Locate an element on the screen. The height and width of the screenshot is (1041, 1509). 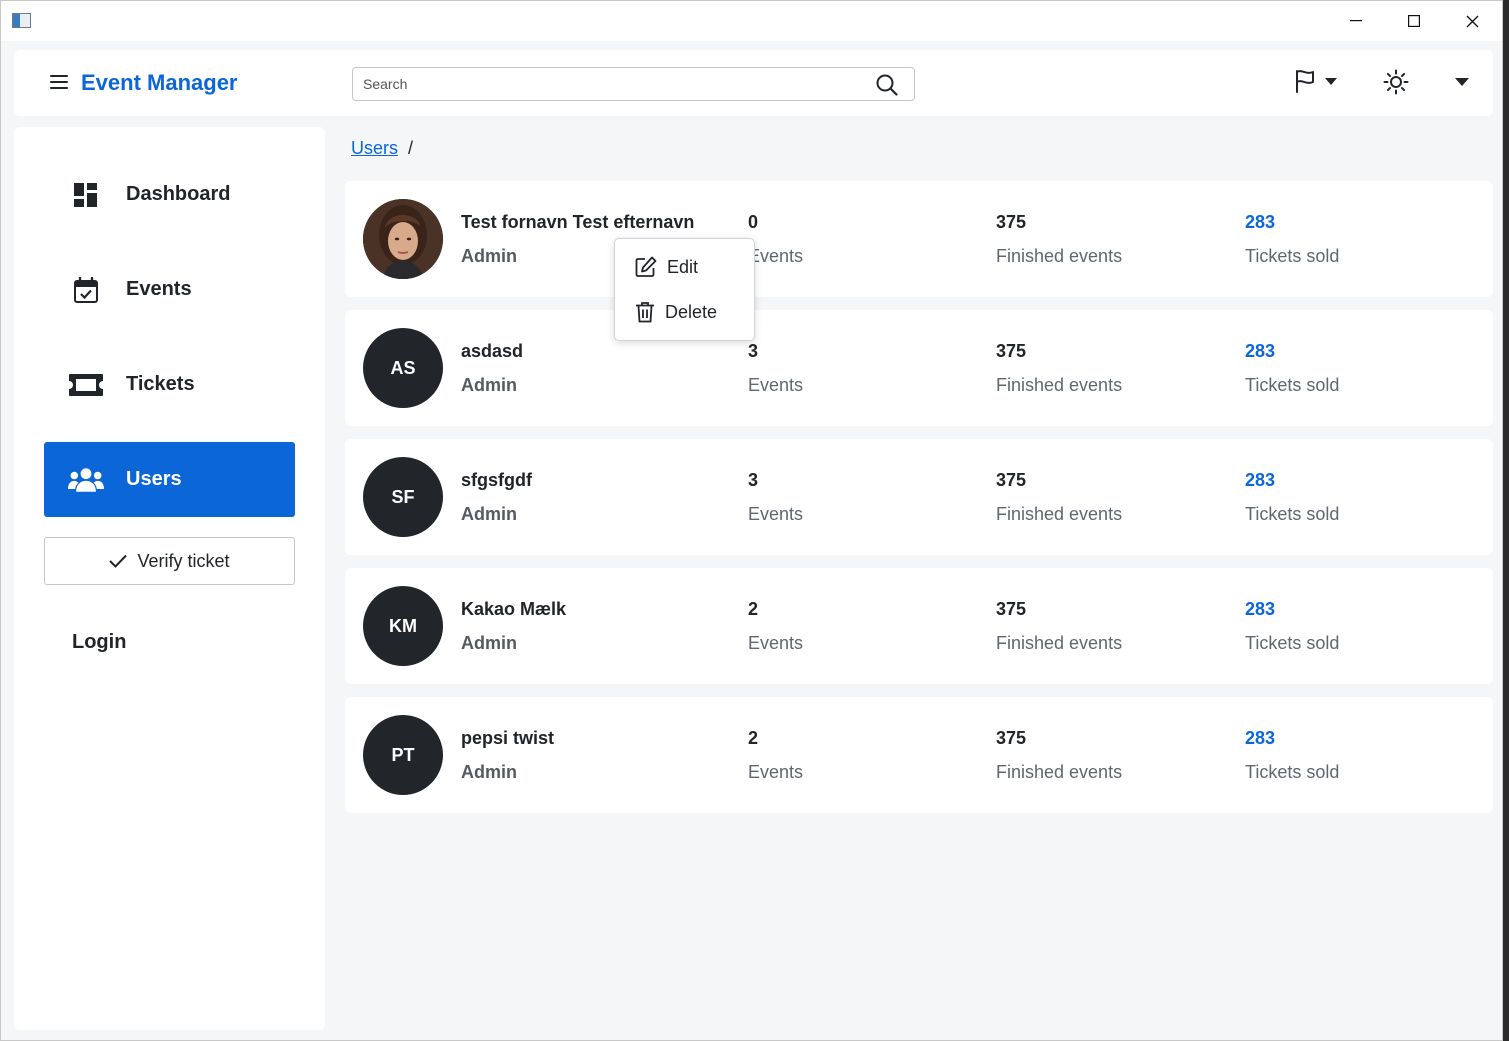
user-name: asdasd is located at coordinates (492, 351).